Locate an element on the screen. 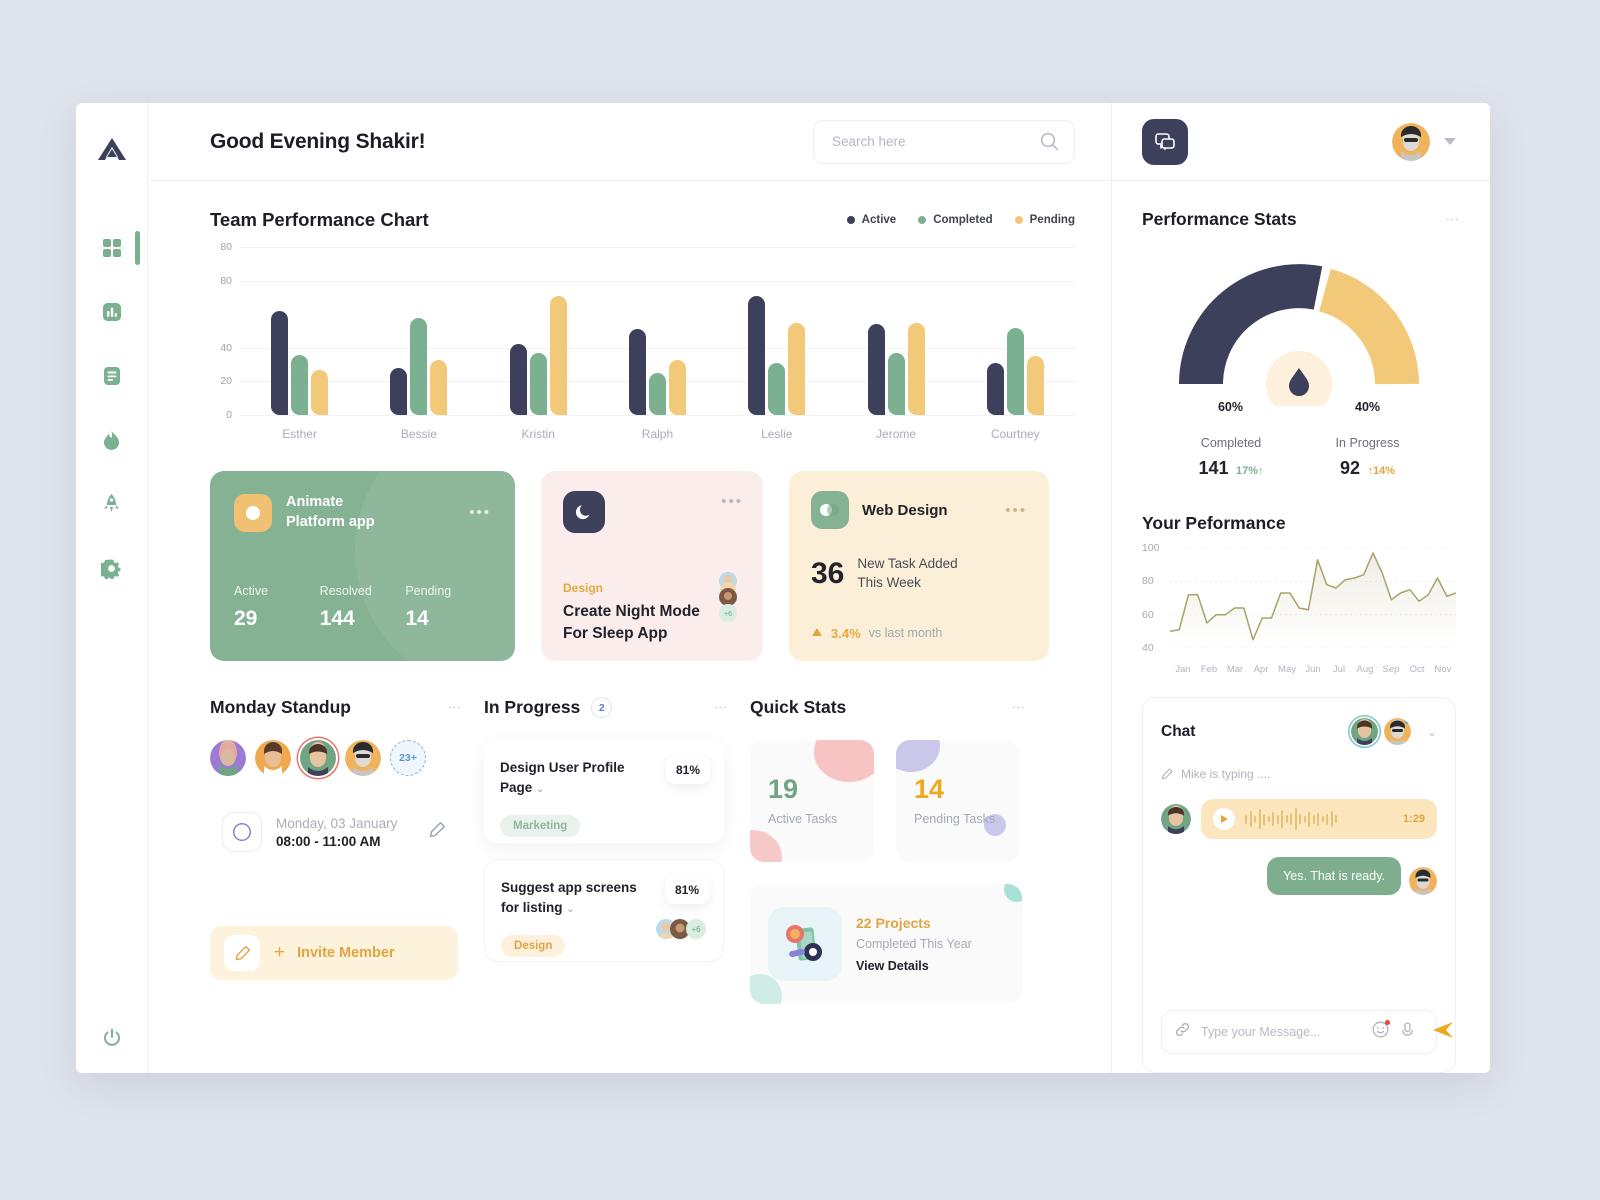  search-input is located at coordinates (944, 141).